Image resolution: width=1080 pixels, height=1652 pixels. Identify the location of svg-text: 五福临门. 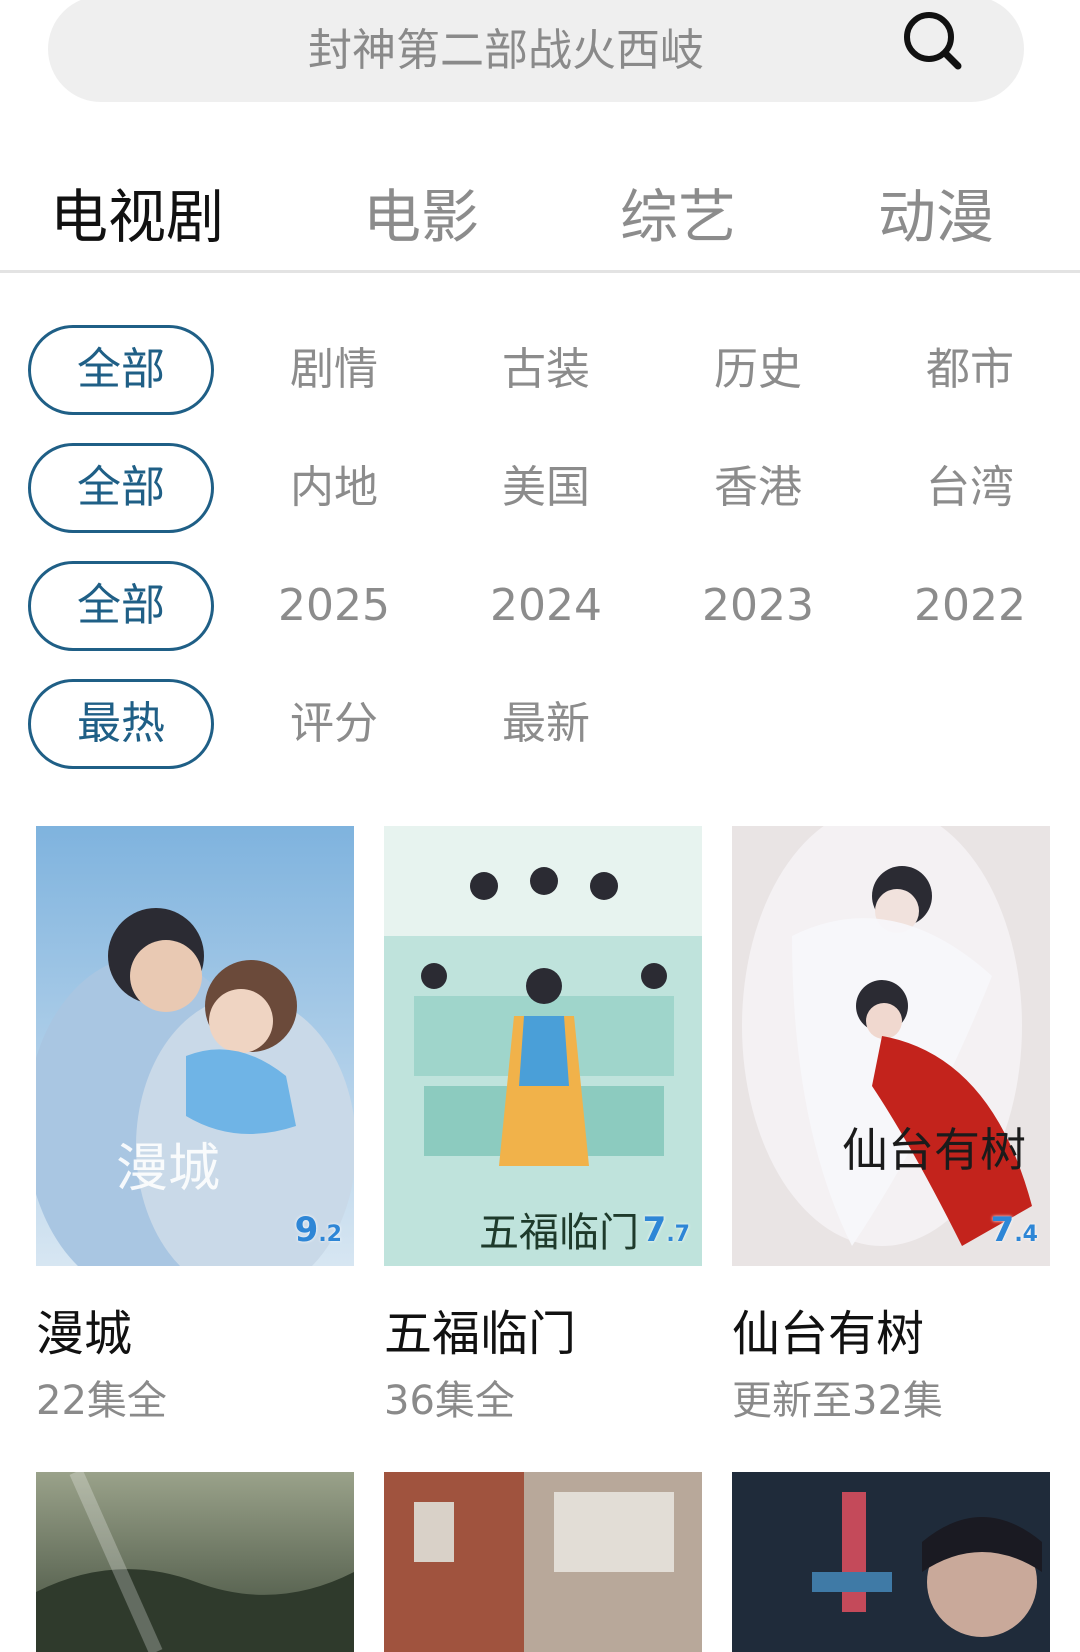
(559, 1233).